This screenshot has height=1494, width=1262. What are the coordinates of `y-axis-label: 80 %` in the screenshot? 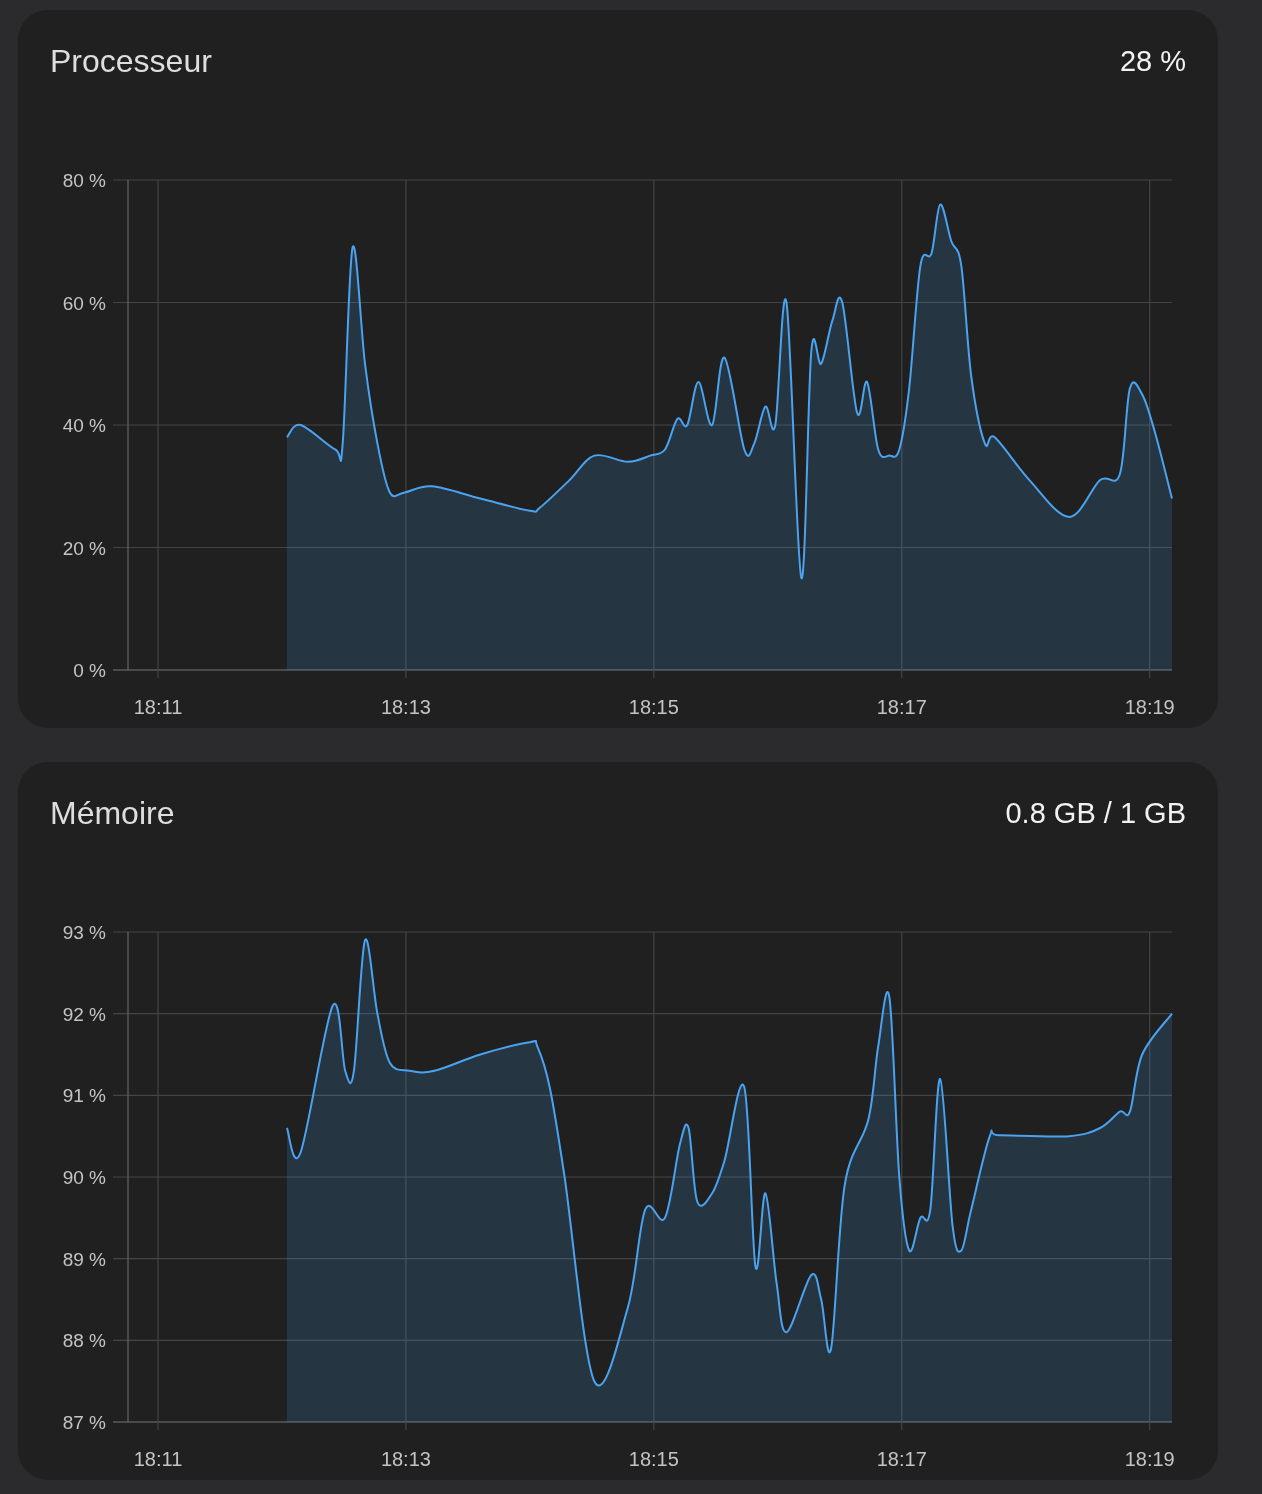 It's located at (84, 181).